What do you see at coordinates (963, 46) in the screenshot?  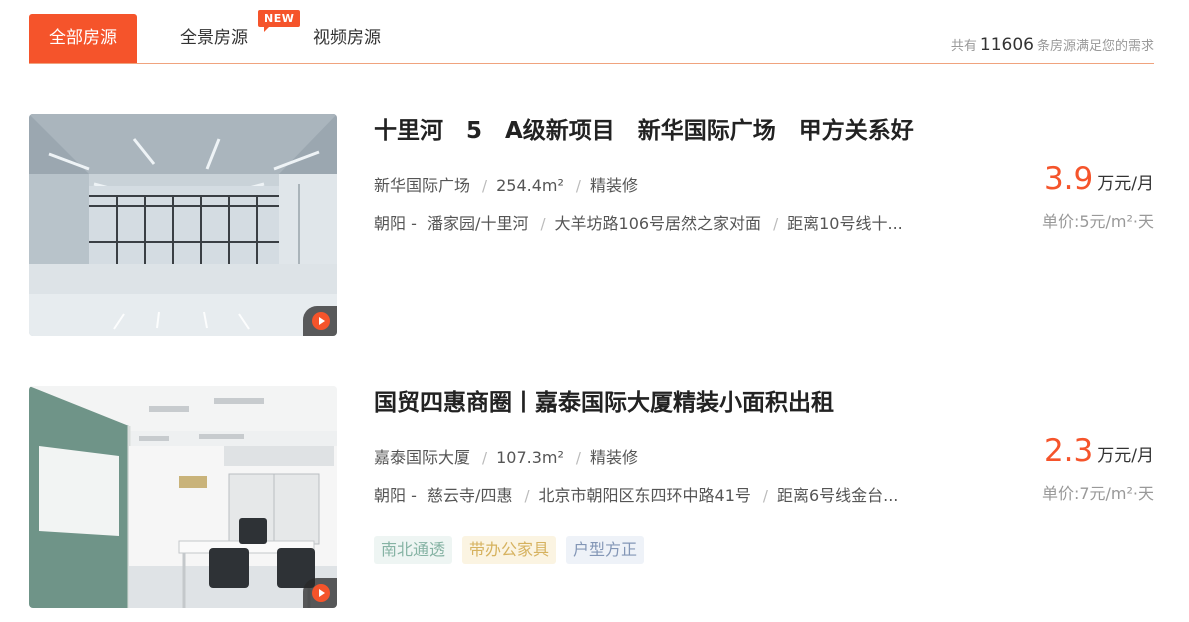 I see `result-count-prefix: 共有` at bounding box center [963, 46].